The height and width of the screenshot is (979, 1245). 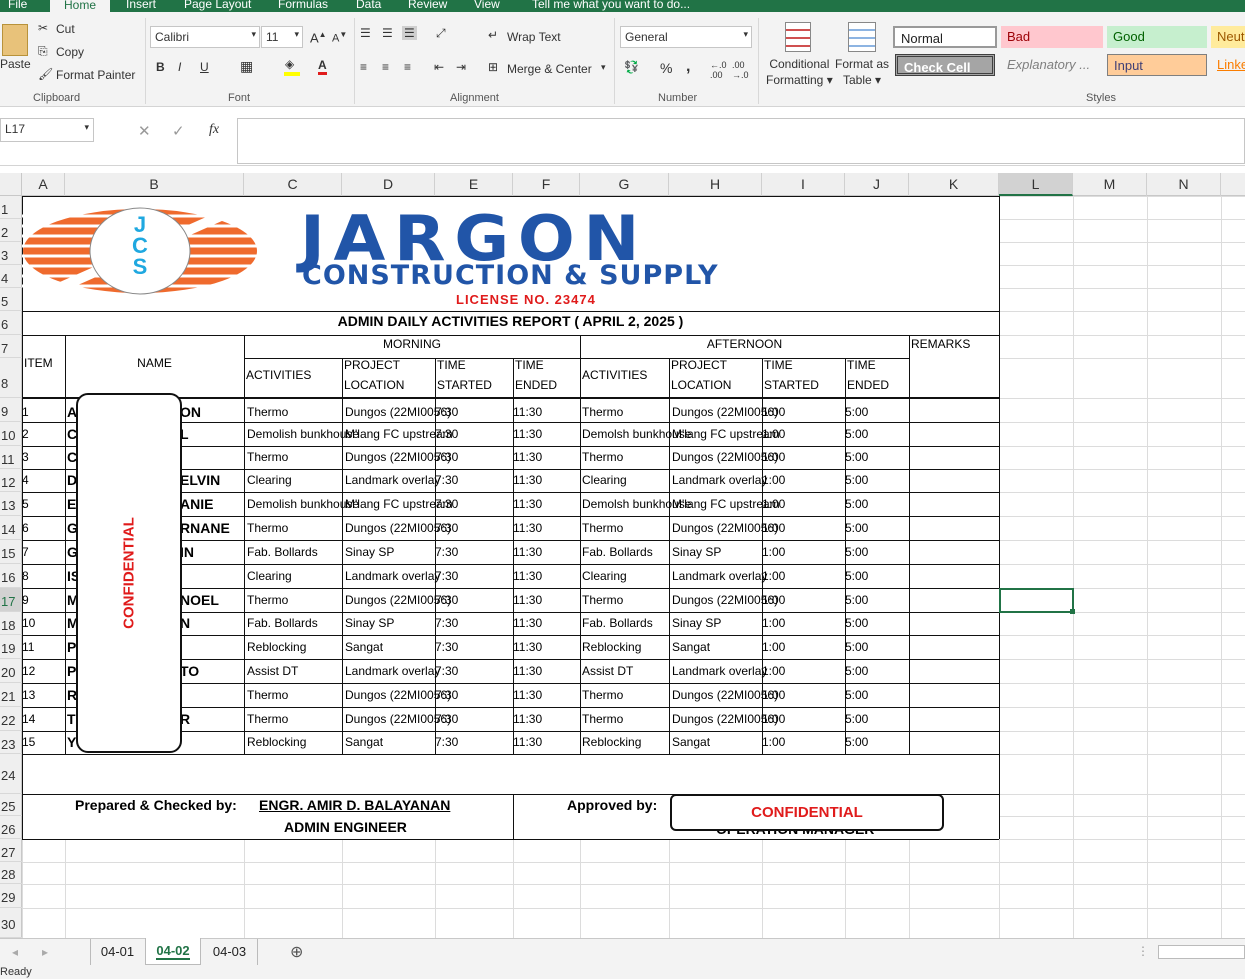 I want to click on row-header: 13, so click(x=11, y=504).